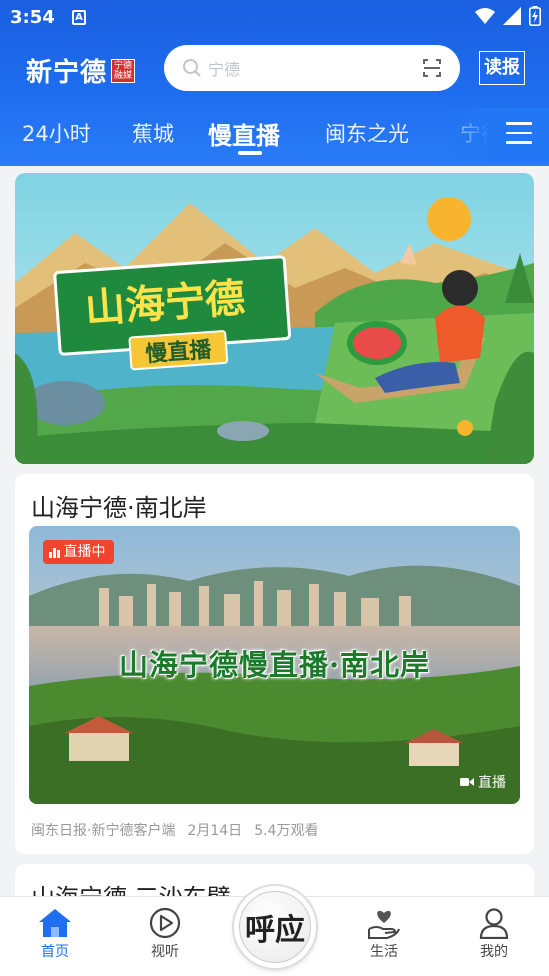 The image size is (549, 976). Describe the element at coordinates (67, 73) in the screenshot. I see `logo-text: 新宁德` at that location.